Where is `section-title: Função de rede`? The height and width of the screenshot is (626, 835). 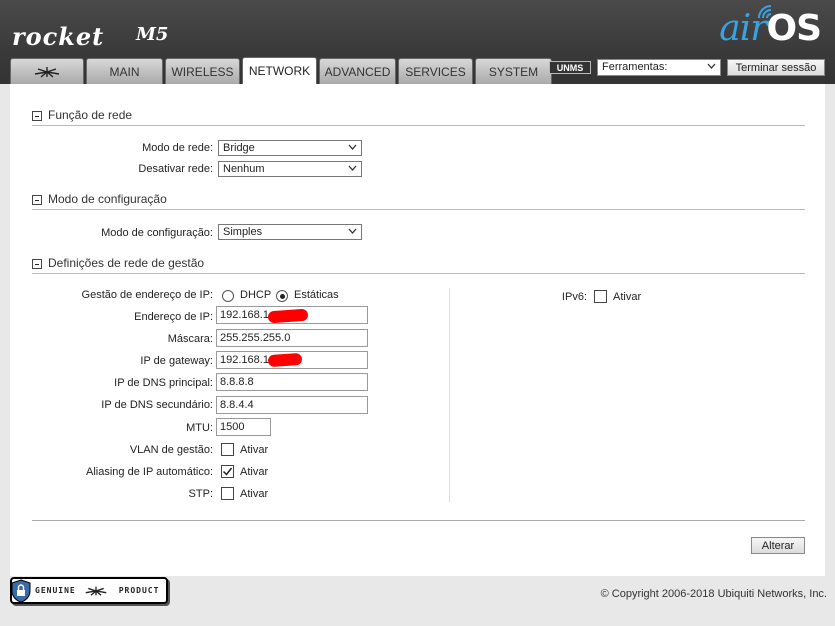 section-title: Função de rede is located at coordinates (90, 115).